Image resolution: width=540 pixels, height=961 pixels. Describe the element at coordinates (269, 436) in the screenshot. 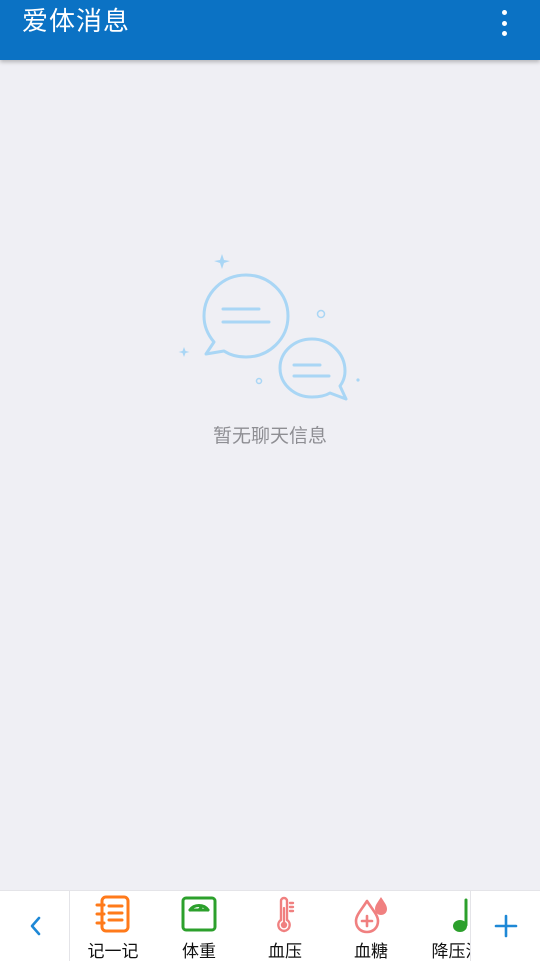

I see `empty-message: 暂无聊天信息` at that location.